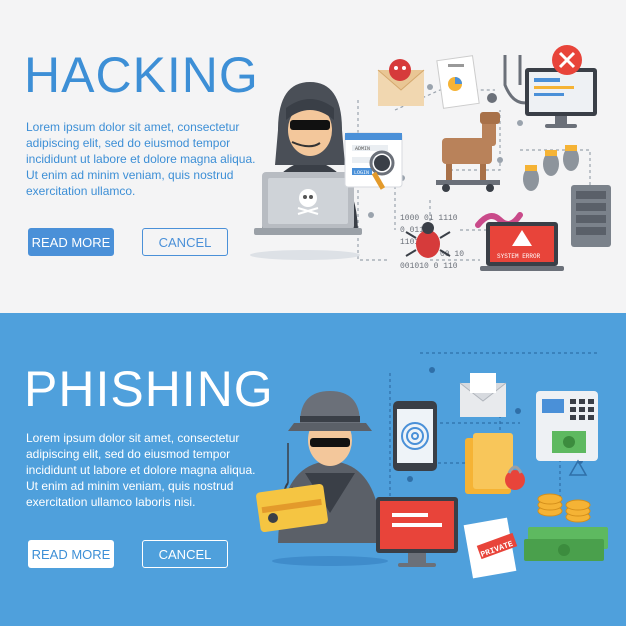 This screenshot has width=626, height=626. What do you see at coordinates (492, 98) in the screenshot?
I see `skull-small-icon` at bounding box center [492, 98].